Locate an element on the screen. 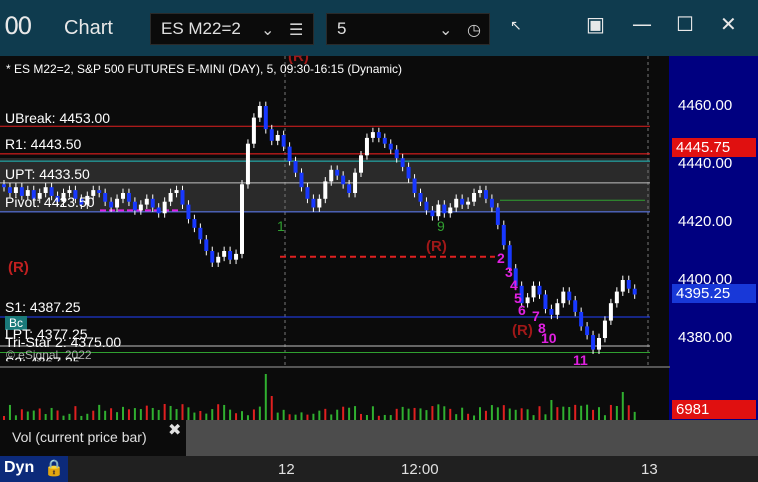  dynamic-toggle: Dyn 🔒 is located at coordinates (34, 469).